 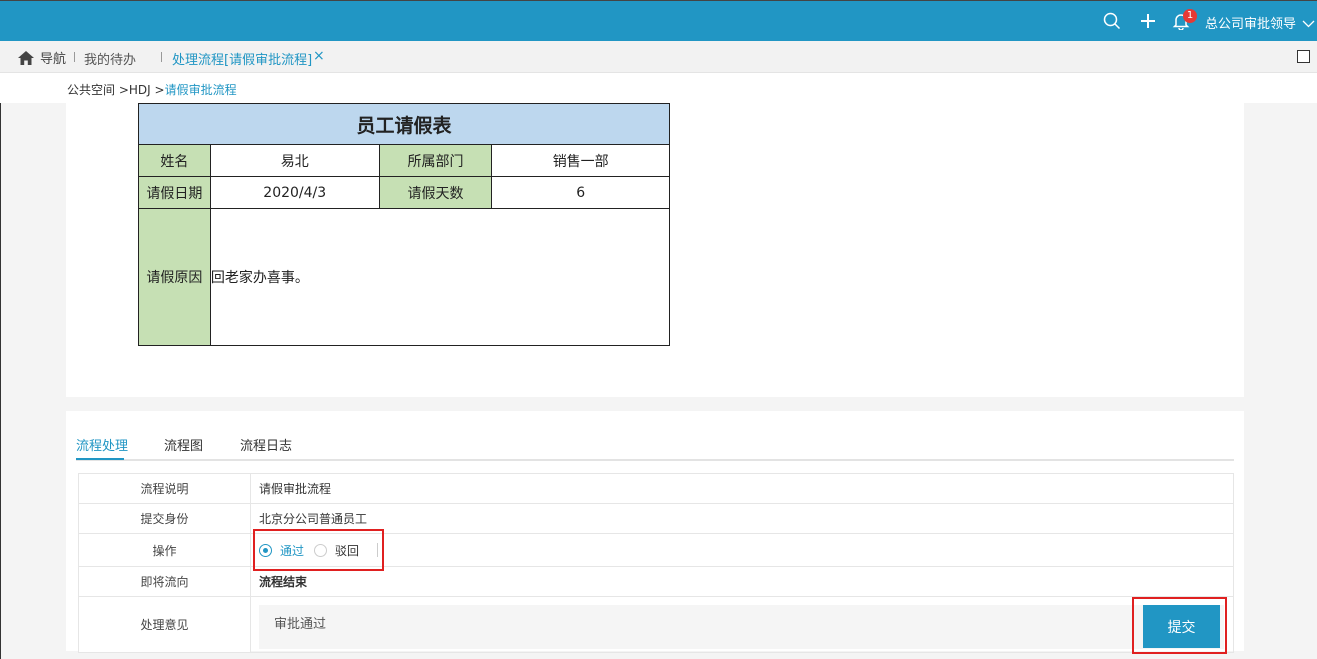 I want to click on desc-label: 流程说明, so click(x=164, y=488).